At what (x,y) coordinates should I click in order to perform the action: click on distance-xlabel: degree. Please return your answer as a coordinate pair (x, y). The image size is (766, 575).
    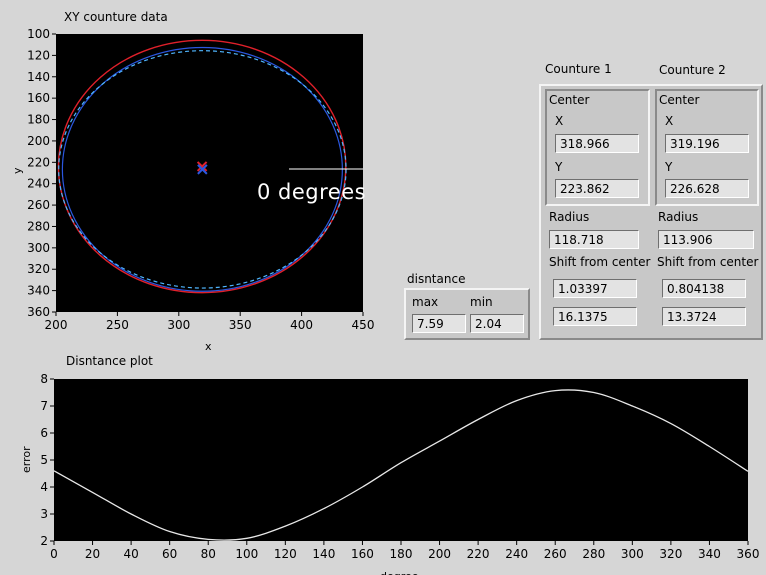
    Looking at the image, I should click on (399, 572).